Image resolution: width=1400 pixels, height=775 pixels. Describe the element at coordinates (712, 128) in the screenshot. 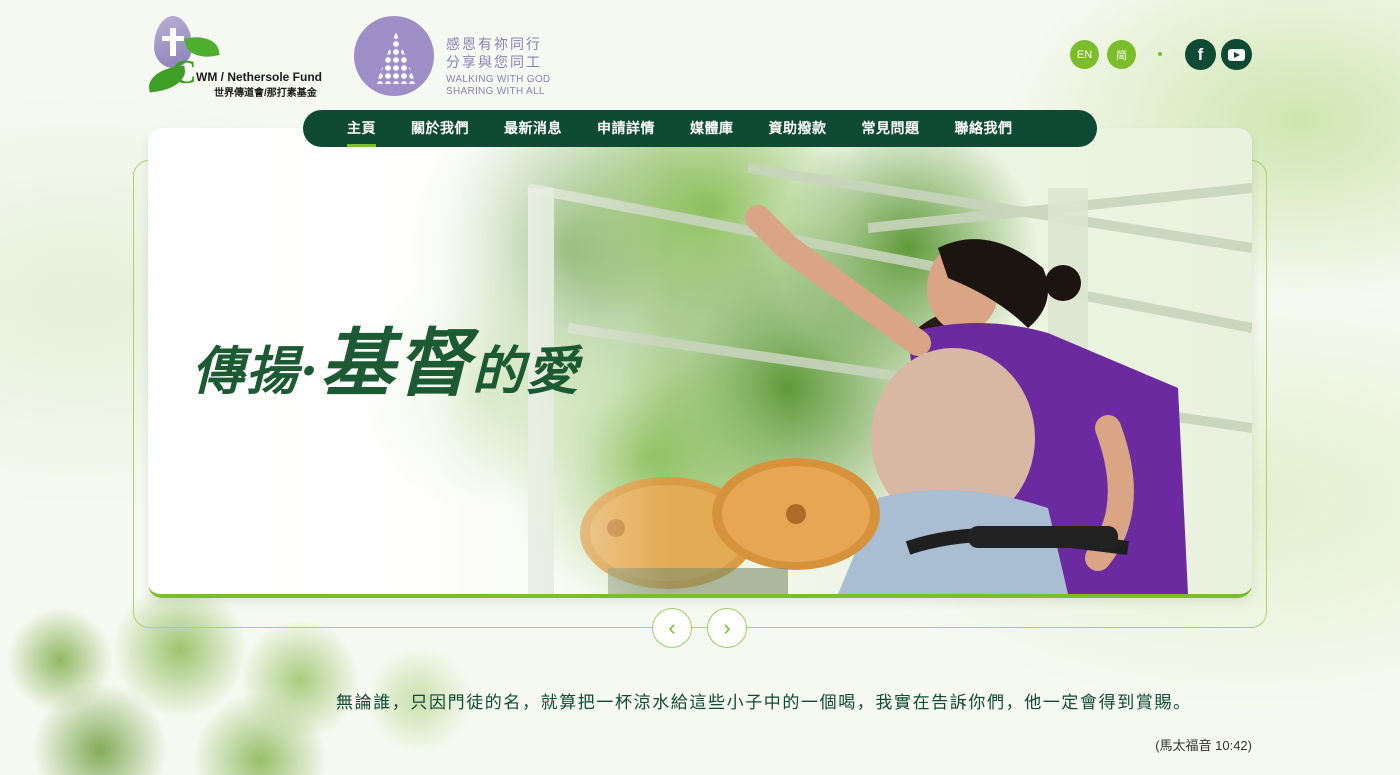

I see `nav-item-media: 媒體庫` at that location.